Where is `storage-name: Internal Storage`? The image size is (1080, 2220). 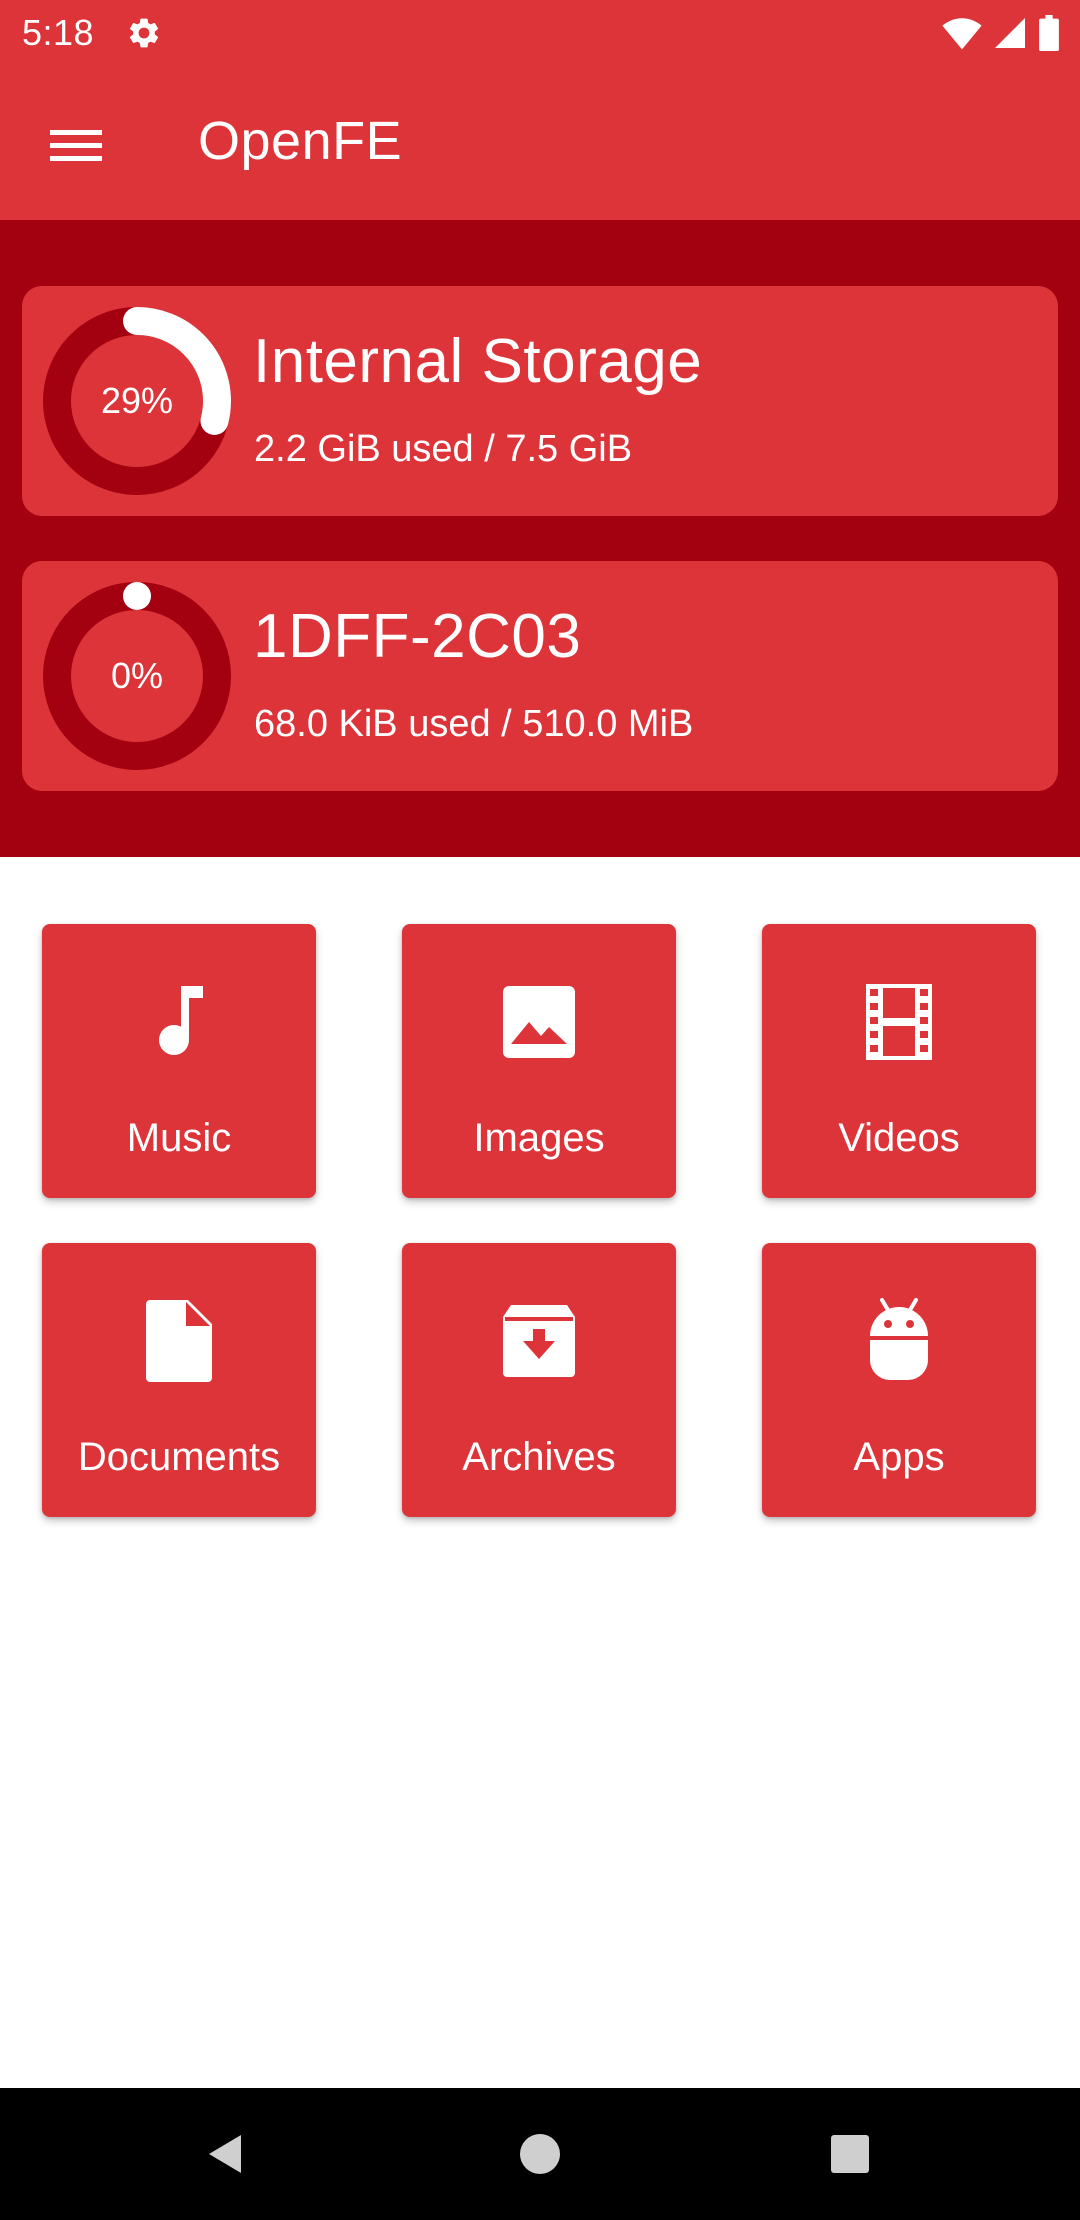
storage-name: Internal Storage is located at coordinates (478, 361).